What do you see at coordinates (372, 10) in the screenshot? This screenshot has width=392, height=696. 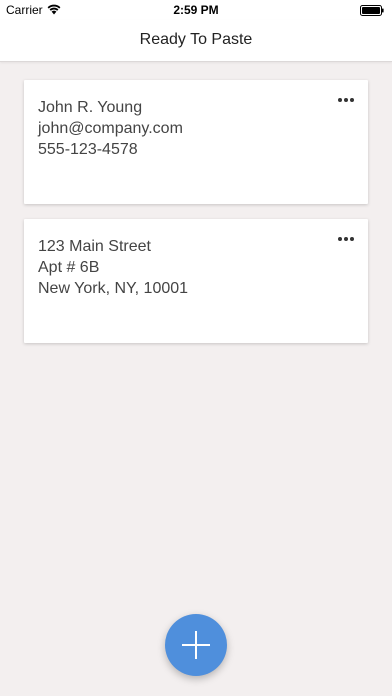 I see `battery-icon` at bounding box center [372, 10].